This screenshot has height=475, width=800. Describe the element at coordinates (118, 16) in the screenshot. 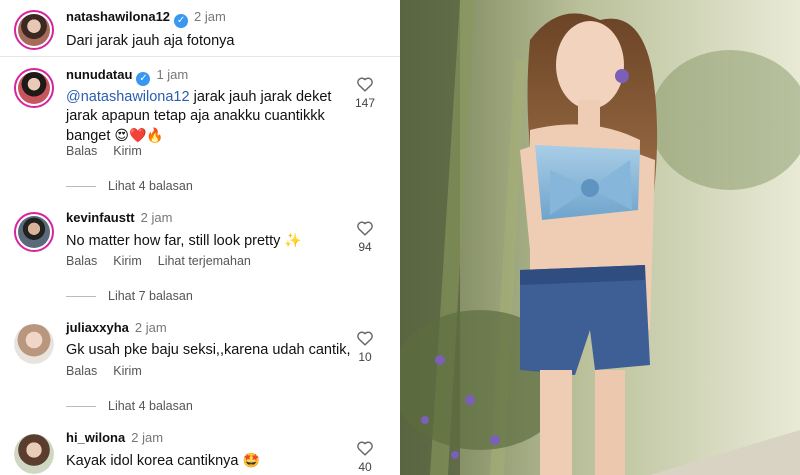

I see `username: natashawilona12` at that location.